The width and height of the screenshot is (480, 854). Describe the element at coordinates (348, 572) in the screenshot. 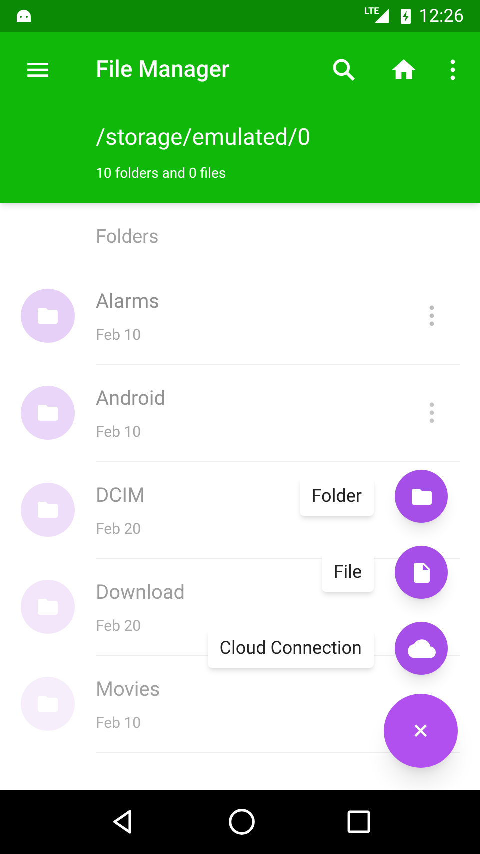

I see `action-label: File` at that location.